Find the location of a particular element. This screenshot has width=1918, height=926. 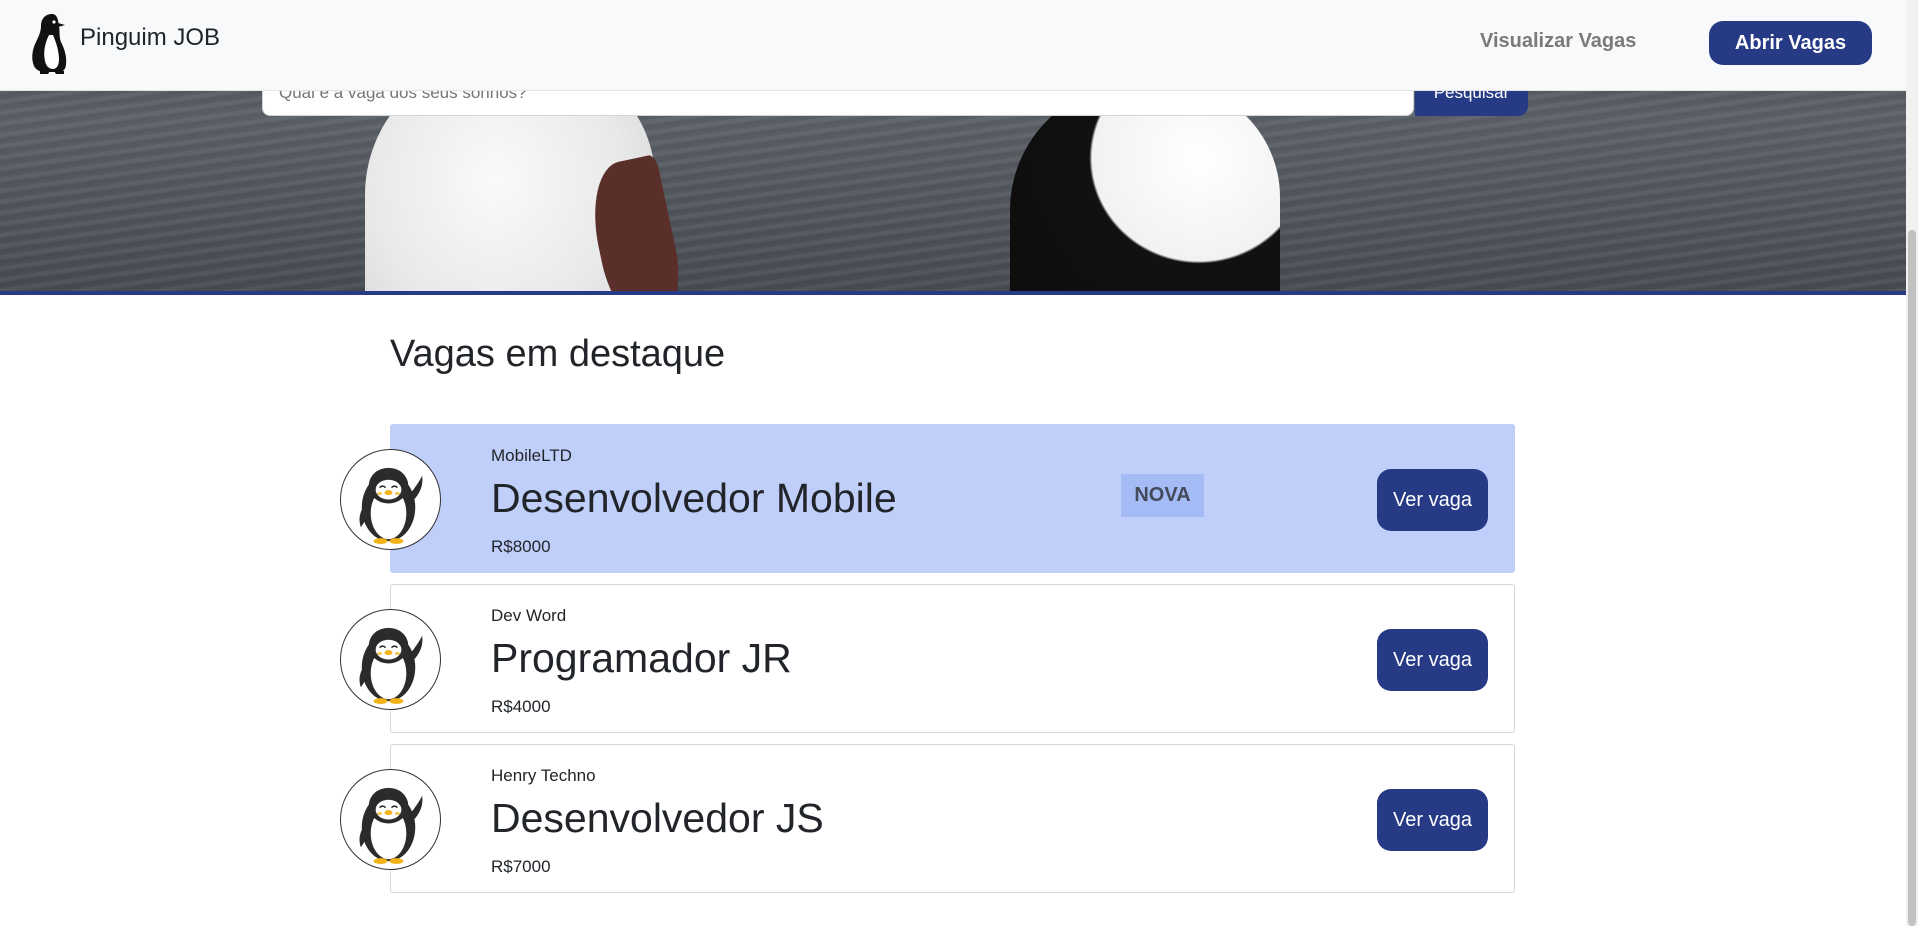

job-salary: R$7000 is located at coordinates (521, 866).